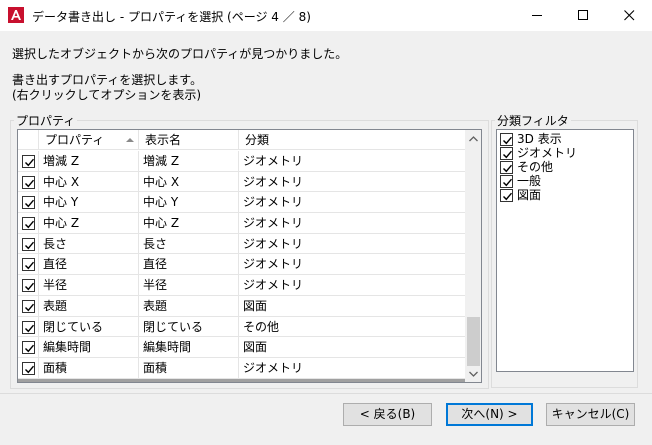  I want to click on header-category: 分類, so click(352, 140).